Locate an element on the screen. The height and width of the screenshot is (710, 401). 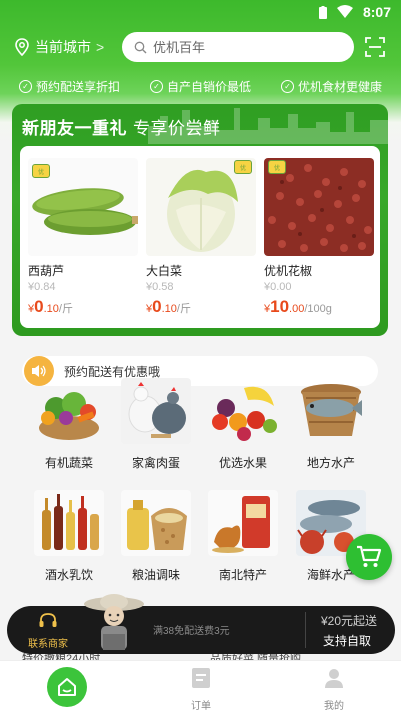
category-poultry-eggs: 家禽肉蛋 is located at coordinates (156, 424).